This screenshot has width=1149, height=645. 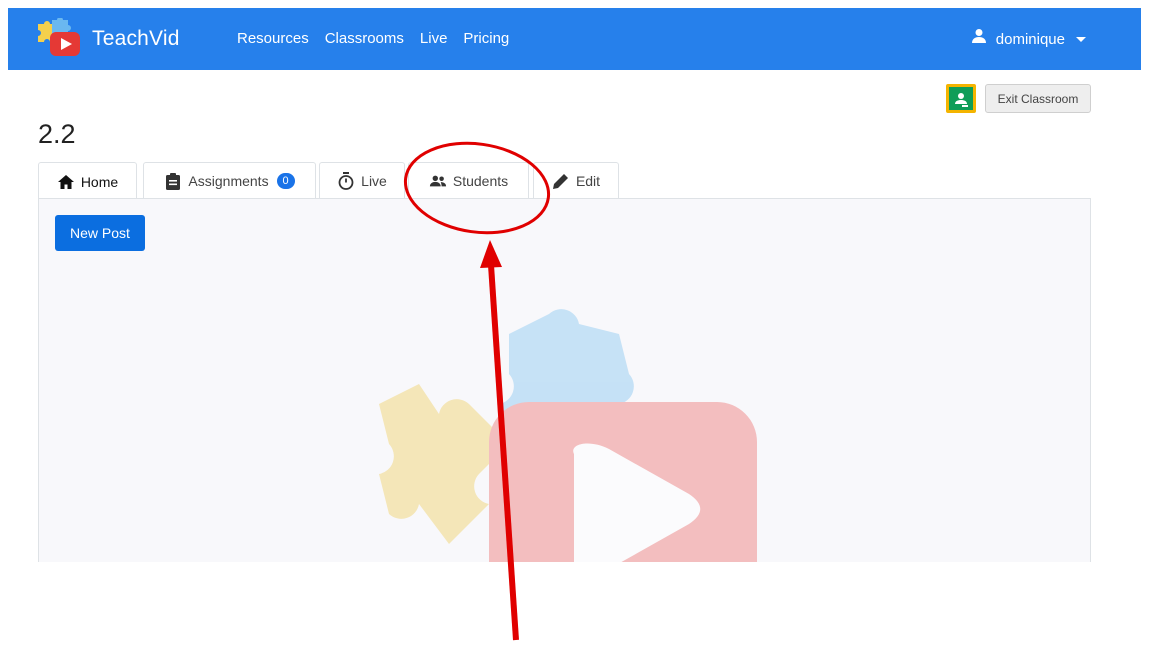 I want to click on tab-assignments: Assignments 0, so click(x=229, y=180).